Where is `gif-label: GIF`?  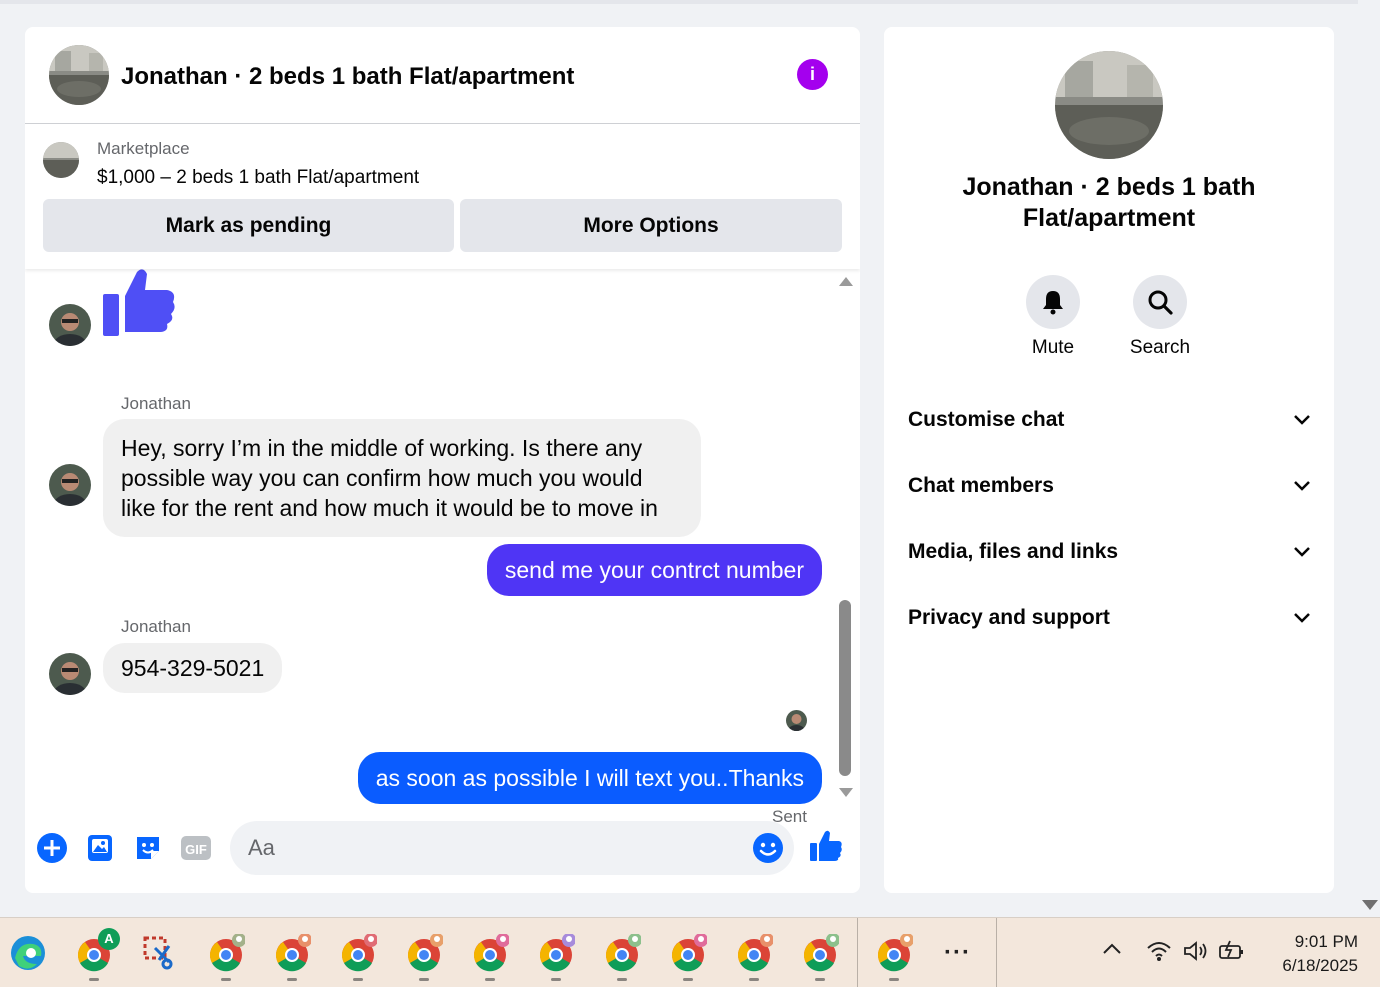 gif-label: GIF is located at coordinates (196, 849).